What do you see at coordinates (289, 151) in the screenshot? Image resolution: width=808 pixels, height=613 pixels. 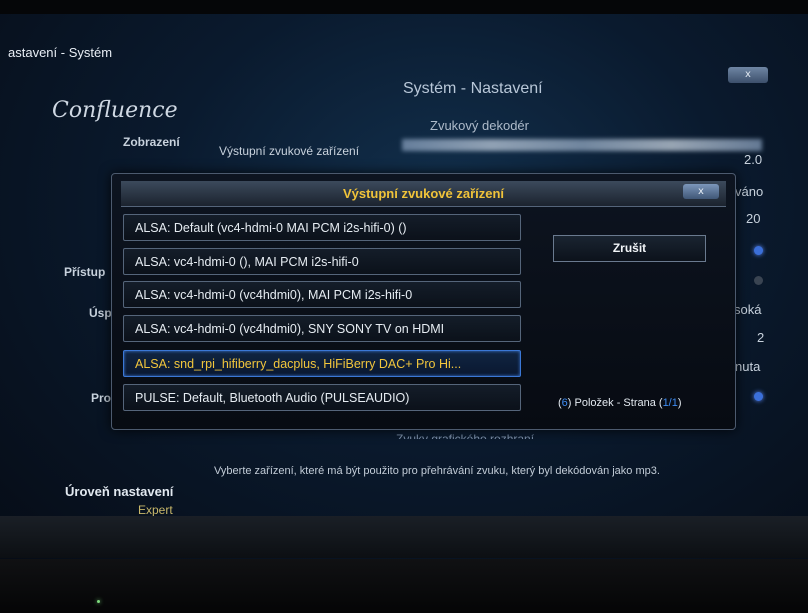 I see `setting-output-device-label: Výstupní zvukové zařízení` at bounding box center [289, 151].